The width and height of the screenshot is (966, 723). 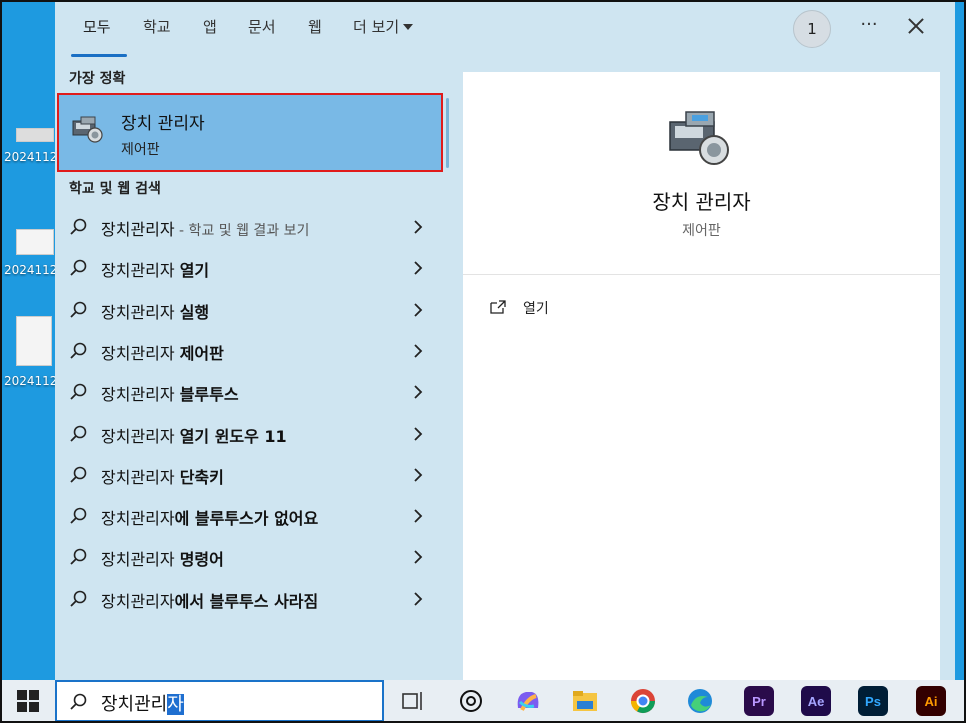 What do you see at coordinates (376, 27) in the screenshot?
I see `tab-more-label: 더 보기` at bounding box center [376, 27].